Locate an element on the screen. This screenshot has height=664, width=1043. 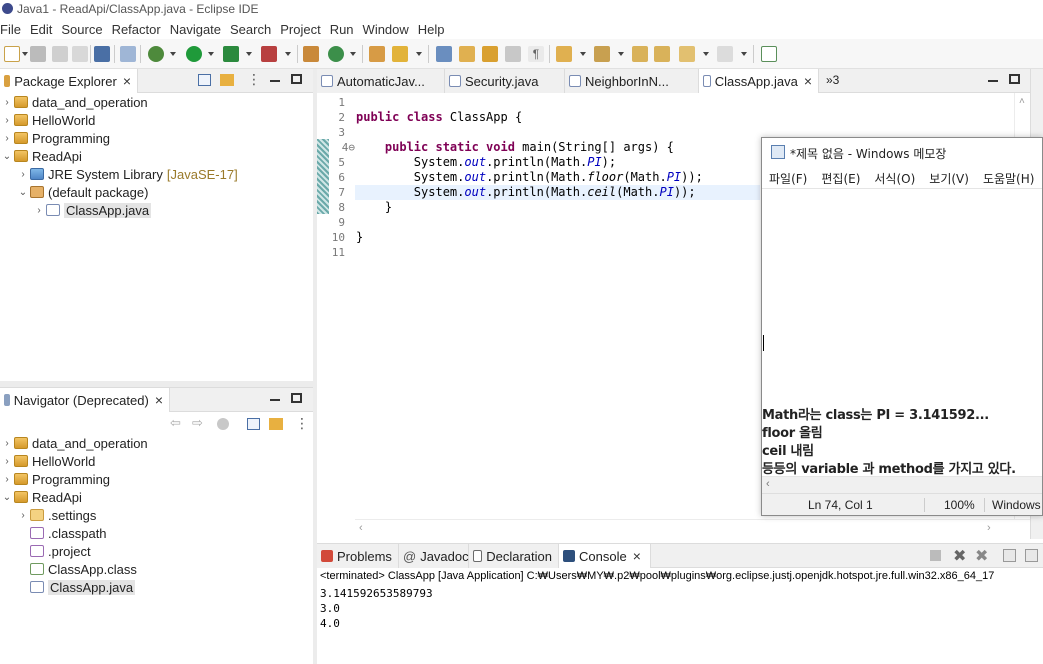
tab-security-java: Security.java is located at coordinates (505, 81).